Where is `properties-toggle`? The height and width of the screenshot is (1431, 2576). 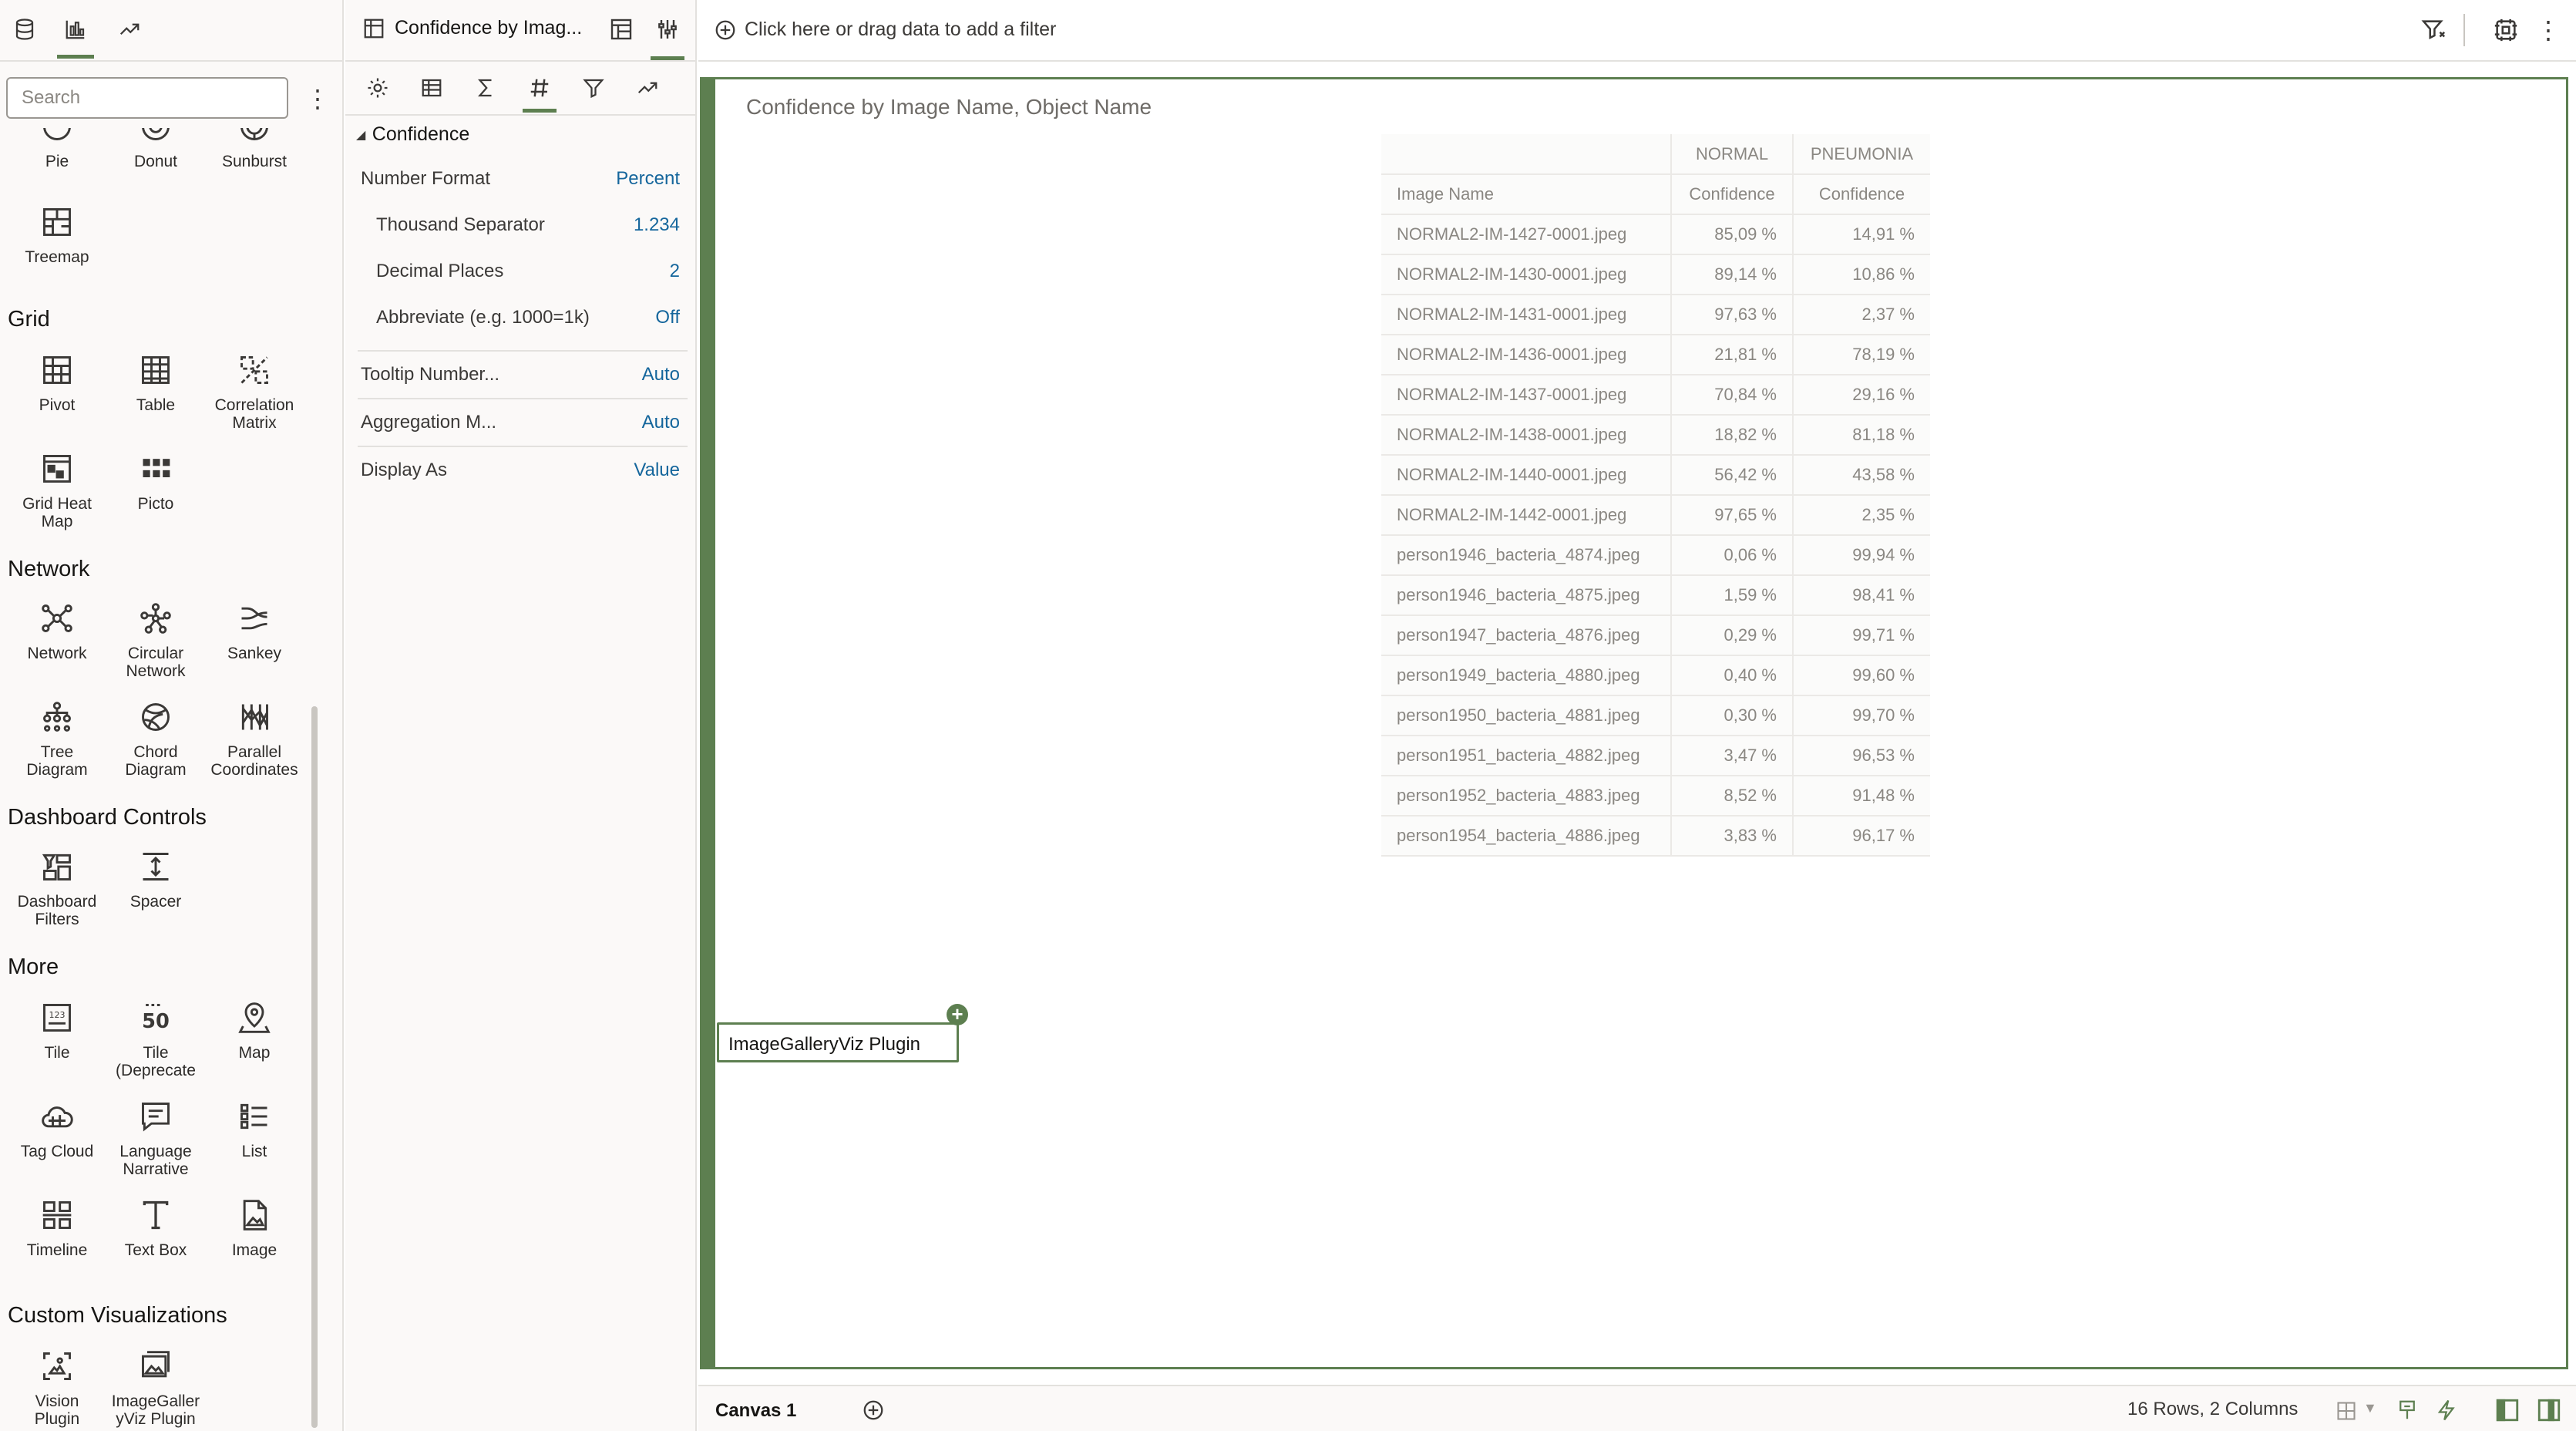 properties-toggle is located at coordinates (667, 35).